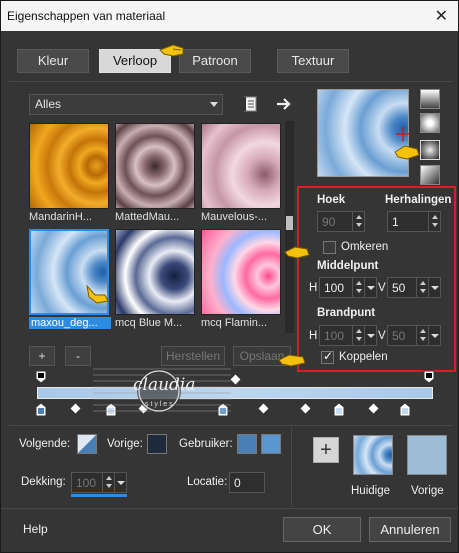 This screenshot has height=553, width=459. What do you see at coordinates (159, 404) in the screenshot?
I see `watermark-subtext: s t y l e s` at bounding box center [159, 404].